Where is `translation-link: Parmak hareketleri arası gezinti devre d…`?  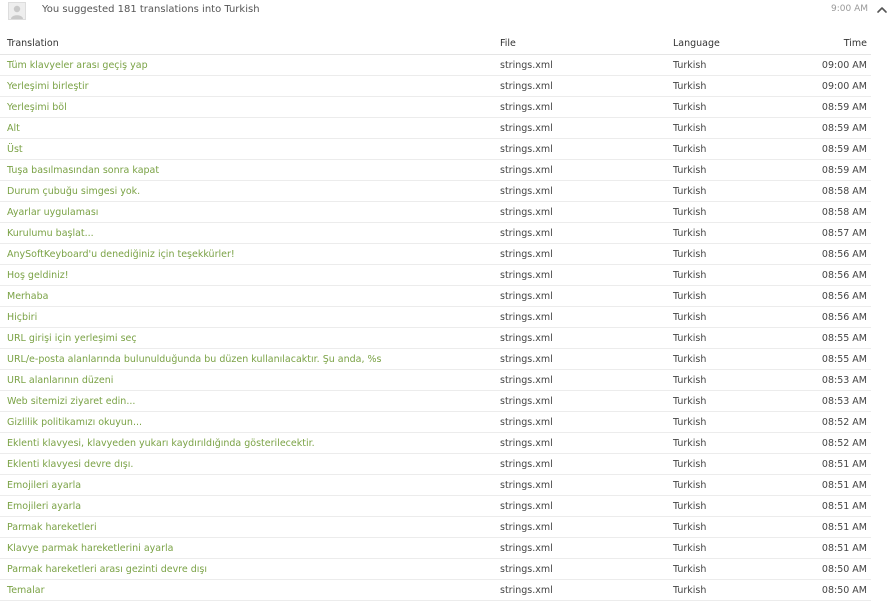 translation-link: Parmak hareketleri arası gezinti devre d… is located at coordinates (107, 569).